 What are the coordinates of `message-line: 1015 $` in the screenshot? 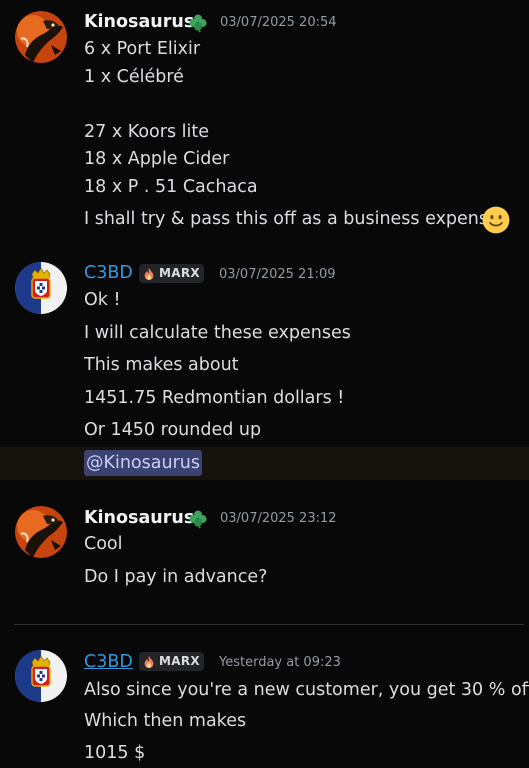 It's located at (115, 753).